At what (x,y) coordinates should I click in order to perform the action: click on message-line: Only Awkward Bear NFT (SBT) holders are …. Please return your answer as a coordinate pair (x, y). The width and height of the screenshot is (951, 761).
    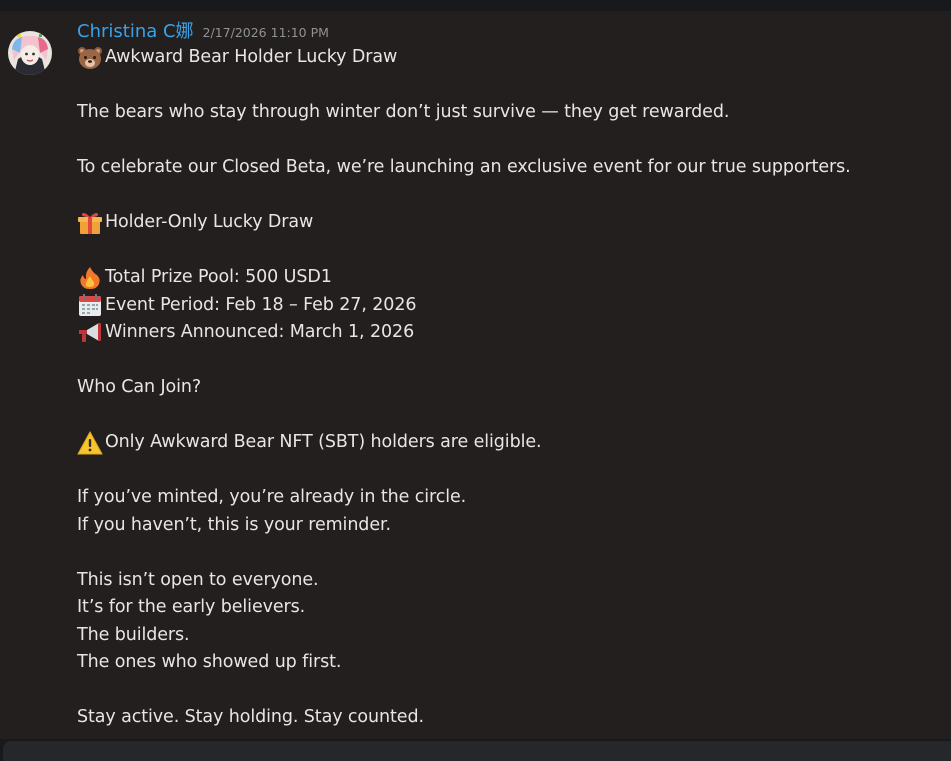
    Looking at the image, I should click on (507, 443).